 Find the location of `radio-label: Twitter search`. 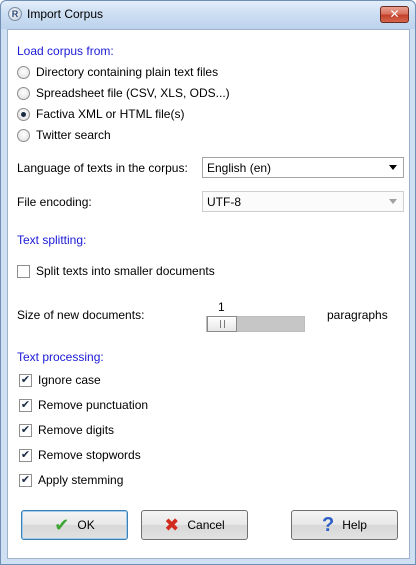

radio-label: Twitter search is located at coordinates (73, 135).